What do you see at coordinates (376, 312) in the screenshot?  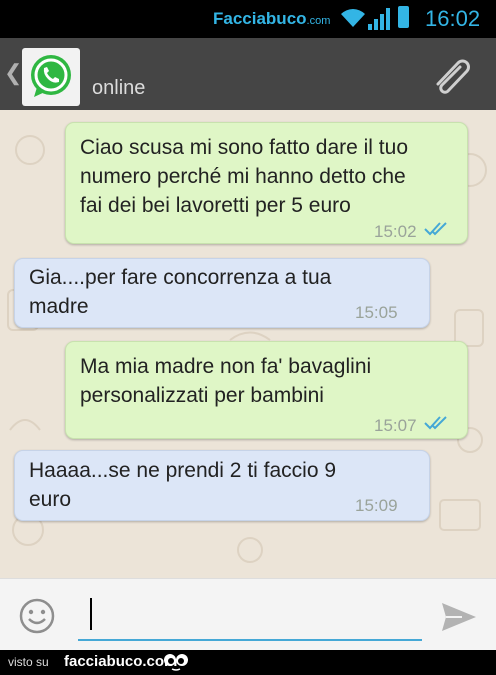 I see `message-time: 15:05` at bounding box center [376, 312].